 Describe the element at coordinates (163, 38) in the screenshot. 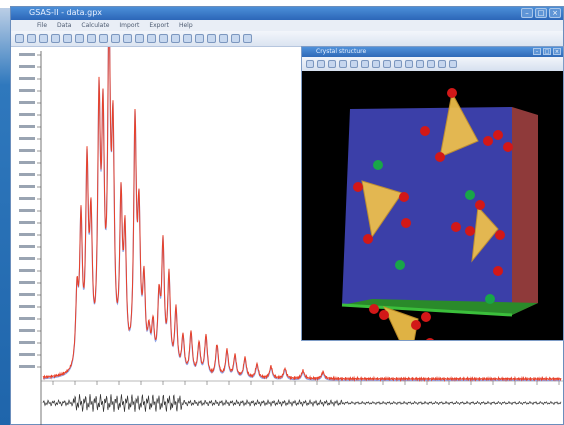

I see `home-icon` at that location.